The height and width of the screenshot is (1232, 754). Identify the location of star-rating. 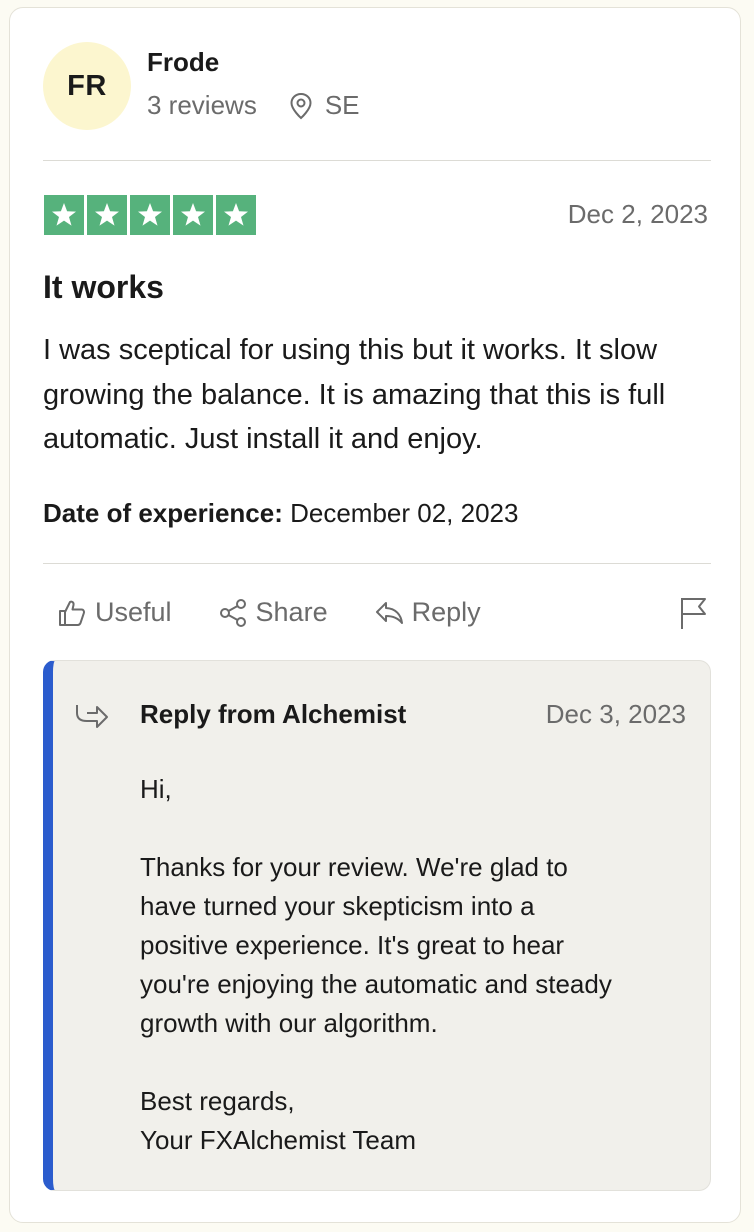
(150, 215).